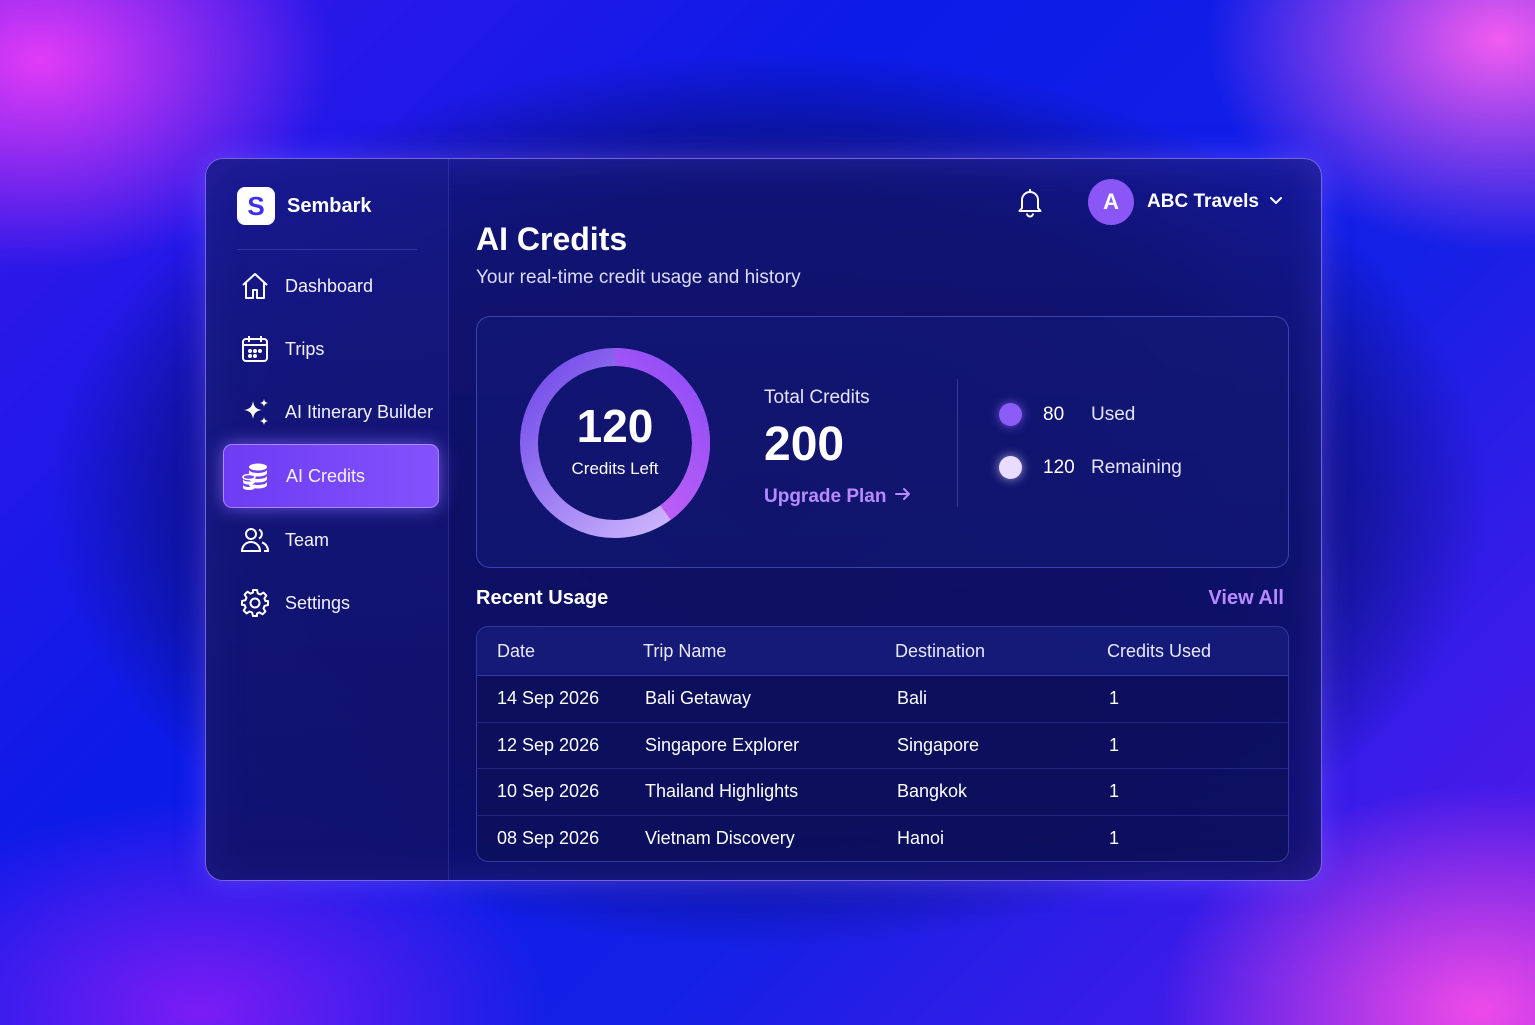 The height and width of the screenshot is (1025, 1535). I want to click on legend-used-label: Used, so click(1113, 414).